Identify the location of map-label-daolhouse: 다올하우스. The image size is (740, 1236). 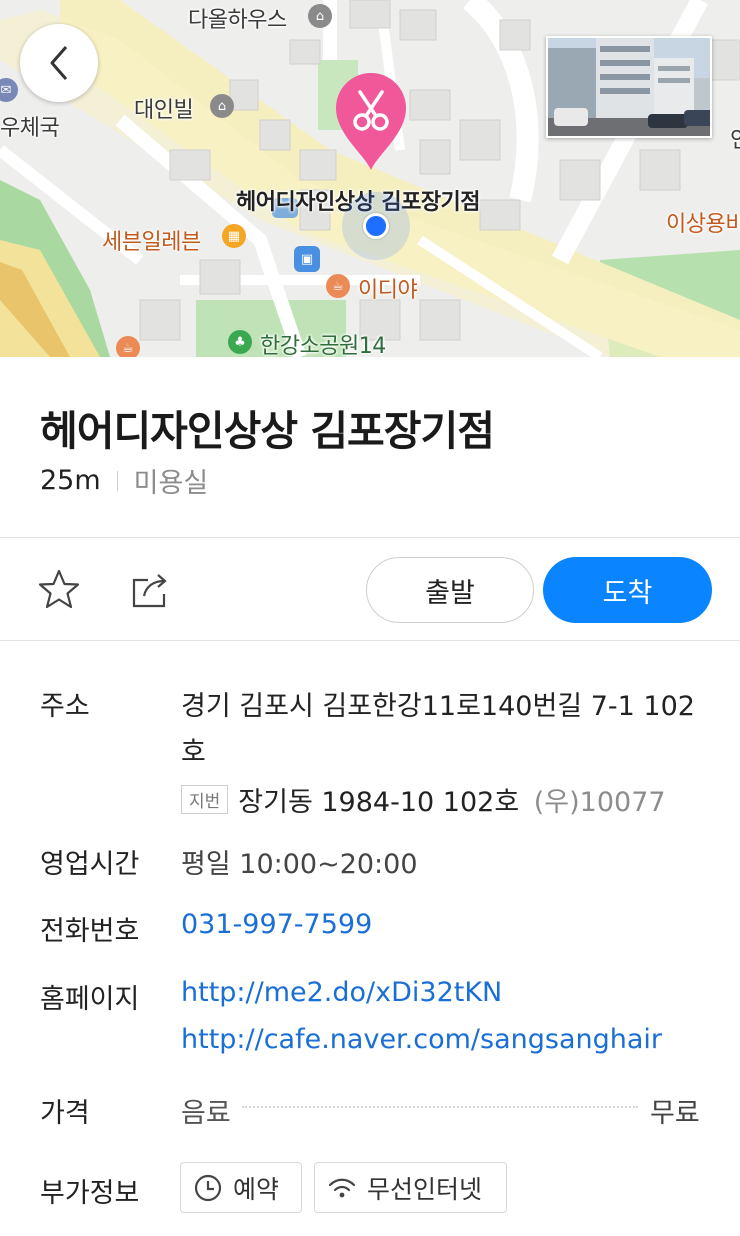
(237, 20).